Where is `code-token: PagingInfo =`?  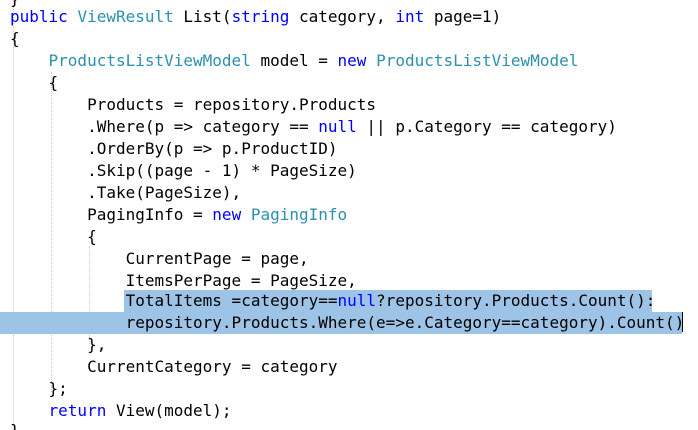 code-token: PagingInfo = is located at coordinates (111, 214).